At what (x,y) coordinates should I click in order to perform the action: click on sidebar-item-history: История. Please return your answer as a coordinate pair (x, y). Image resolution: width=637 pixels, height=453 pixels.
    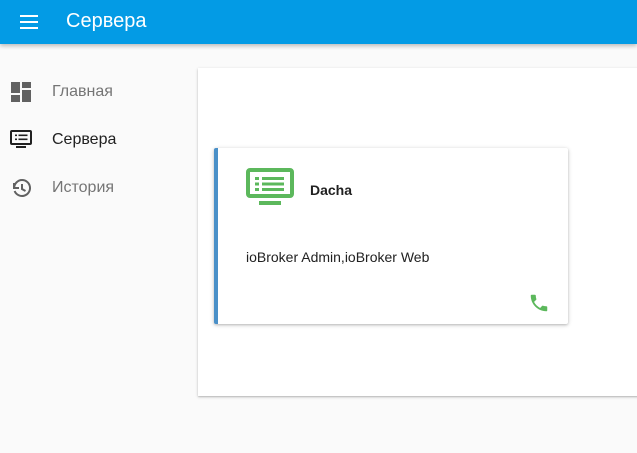
    Looking at the image, I should click on (95, 188).